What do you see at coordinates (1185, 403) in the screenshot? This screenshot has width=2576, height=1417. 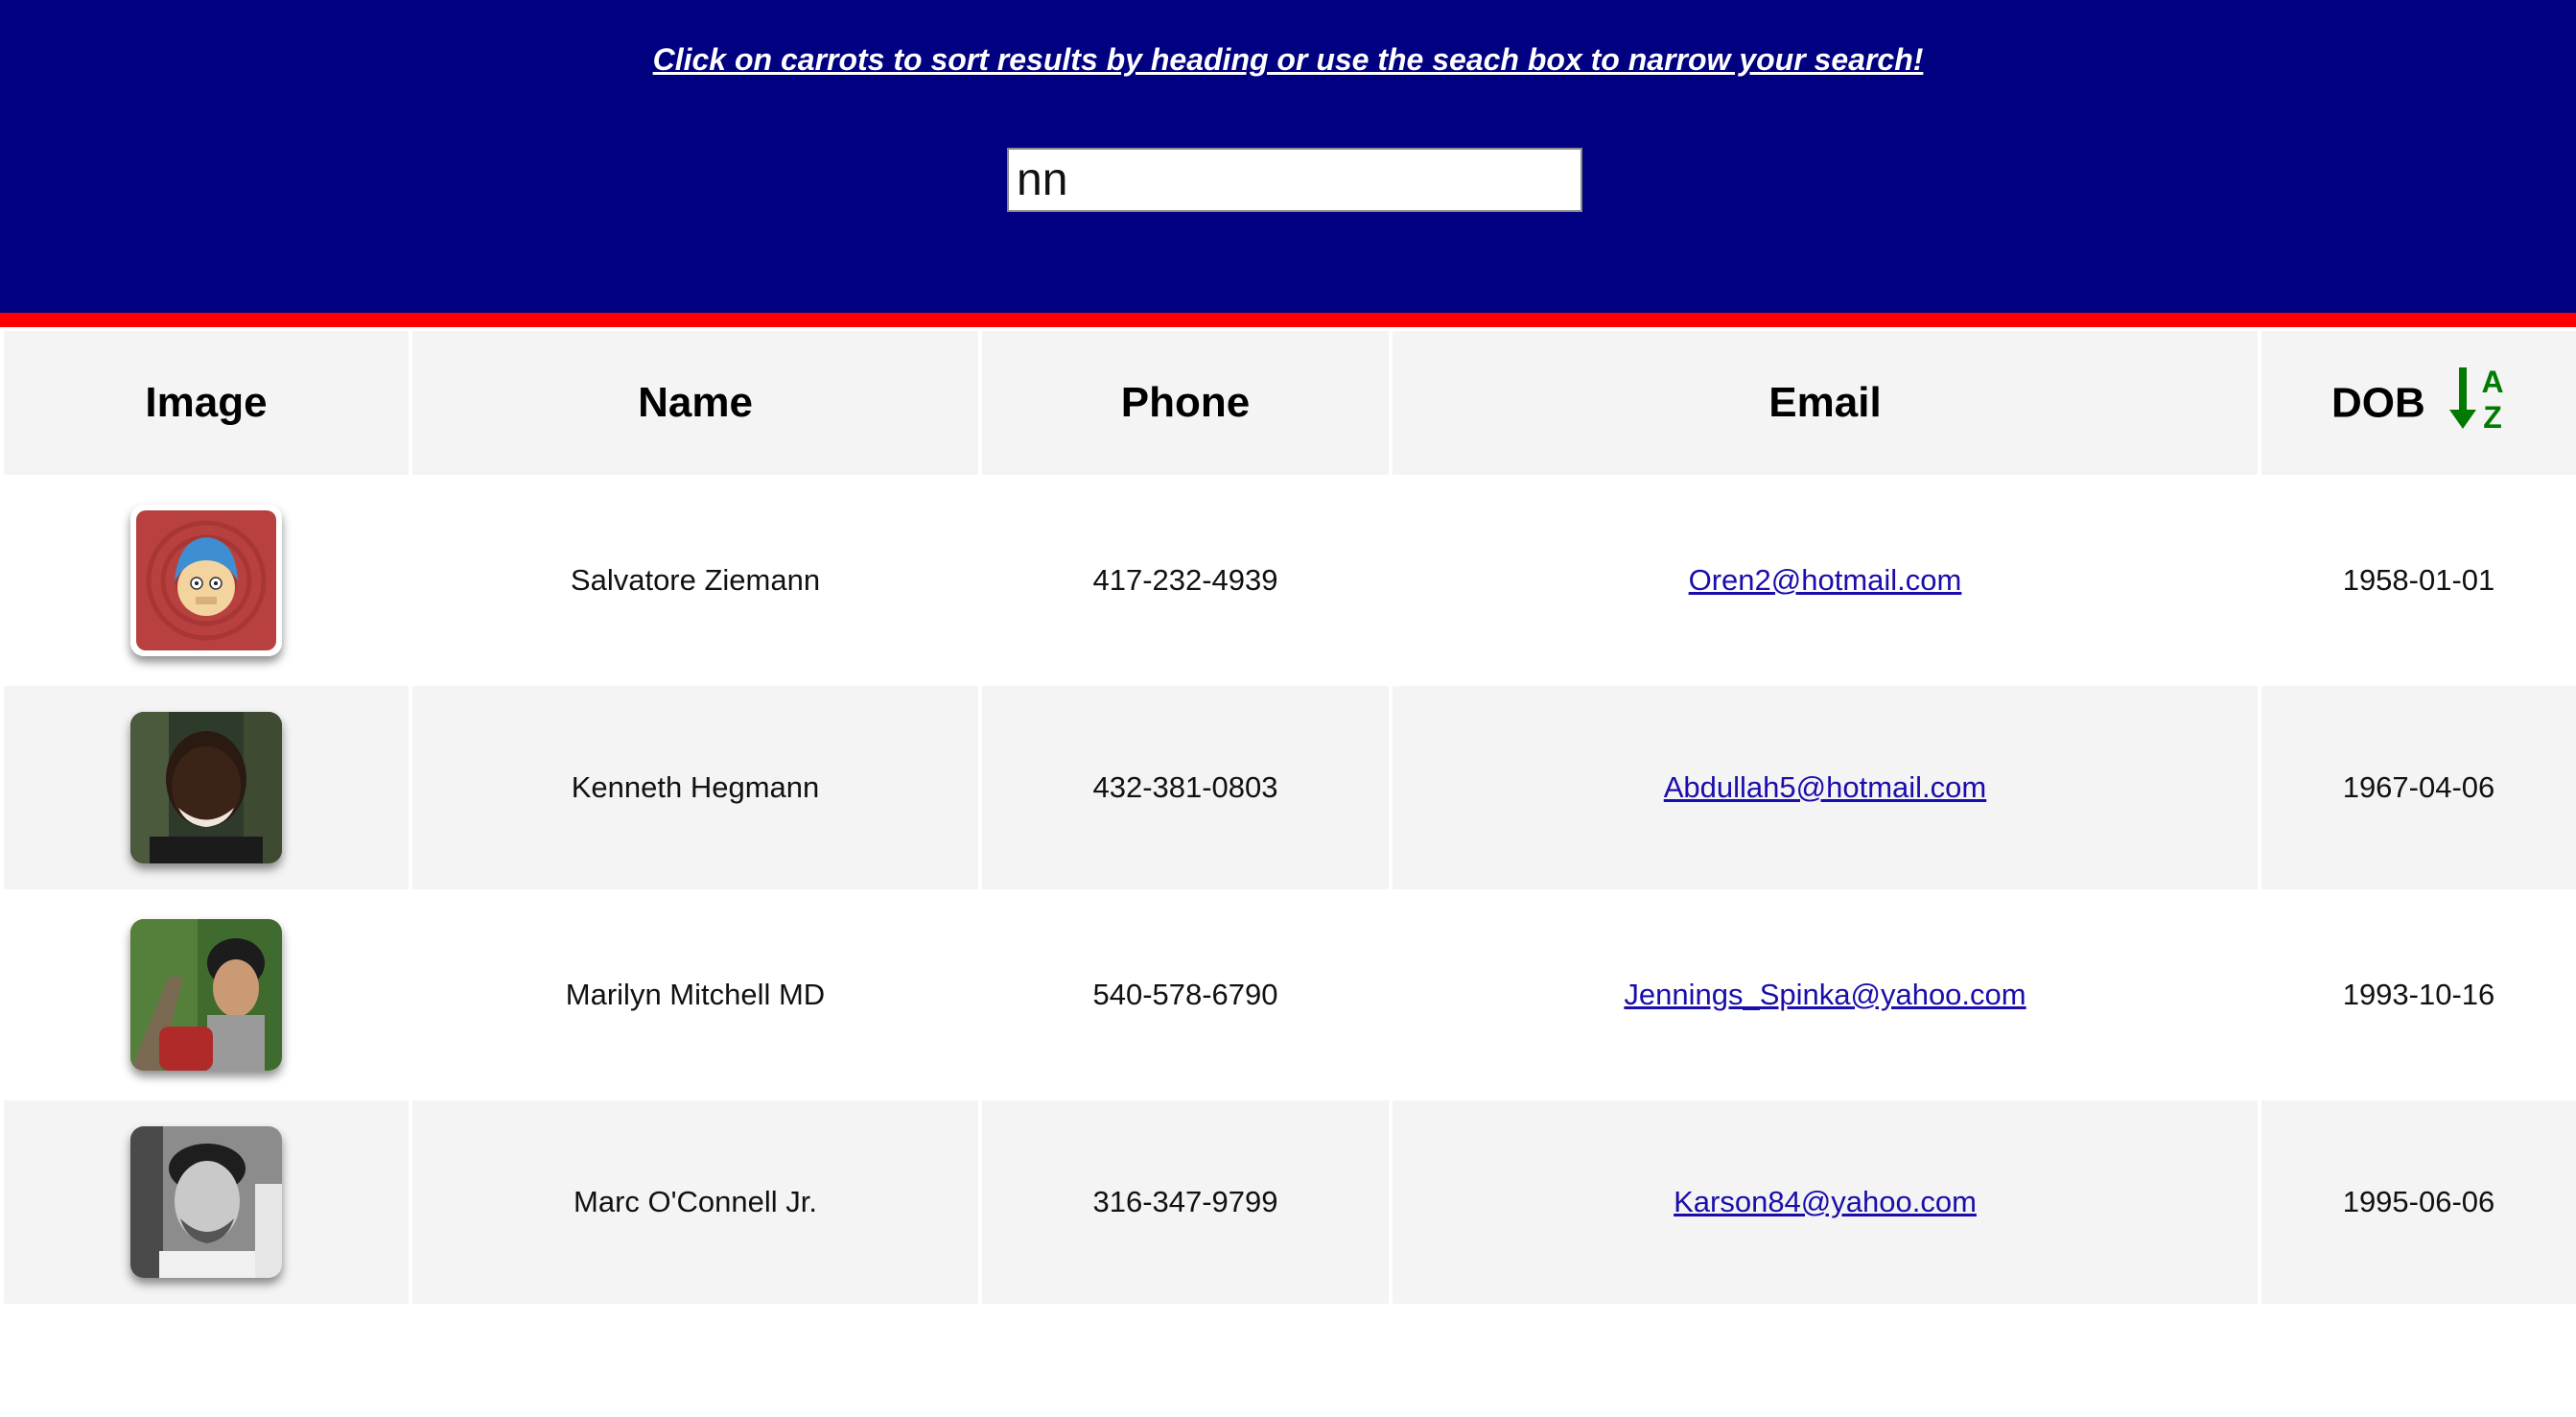 I see `column-header-phone: Phone` at bounding box center [1185, 403].